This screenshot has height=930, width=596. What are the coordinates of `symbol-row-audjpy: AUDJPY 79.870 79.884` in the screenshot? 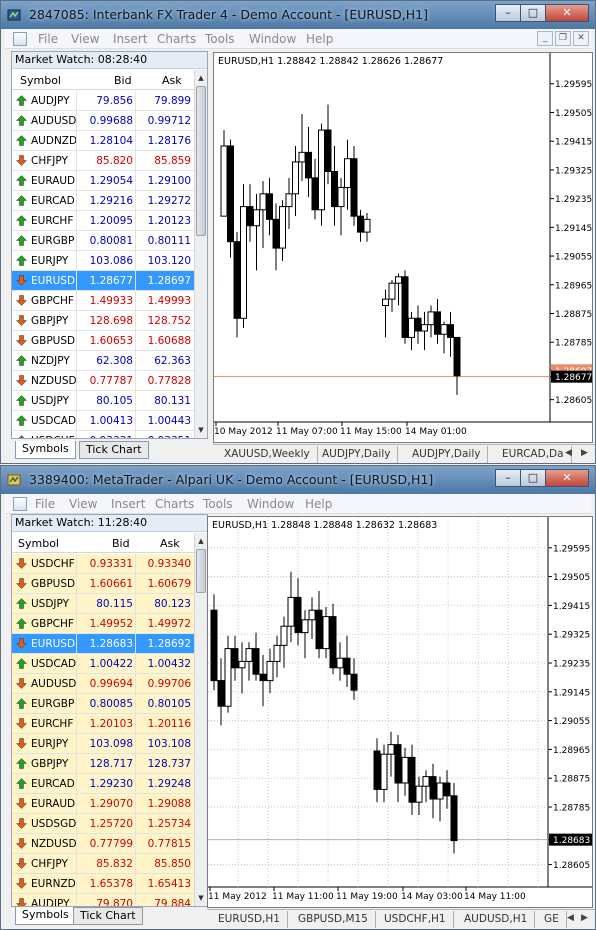 It's located at (103, 900).